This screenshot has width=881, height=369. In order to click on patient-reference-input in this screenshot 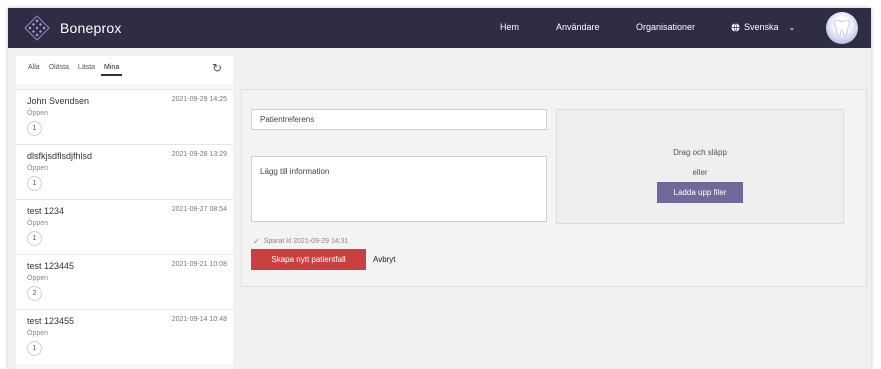, I will do `click(399, 119)`.